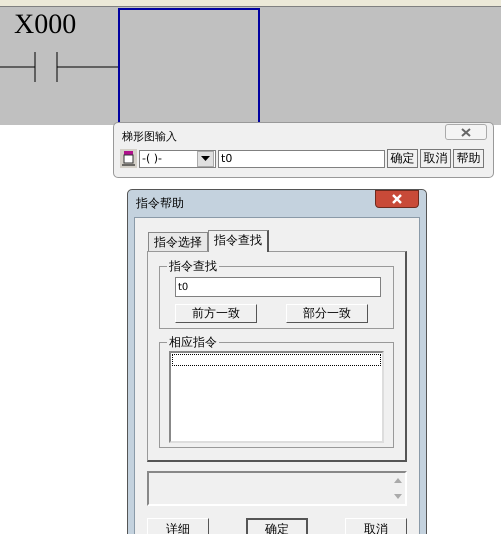  I want to click on dialog-button: 详细, so click(178, 526).